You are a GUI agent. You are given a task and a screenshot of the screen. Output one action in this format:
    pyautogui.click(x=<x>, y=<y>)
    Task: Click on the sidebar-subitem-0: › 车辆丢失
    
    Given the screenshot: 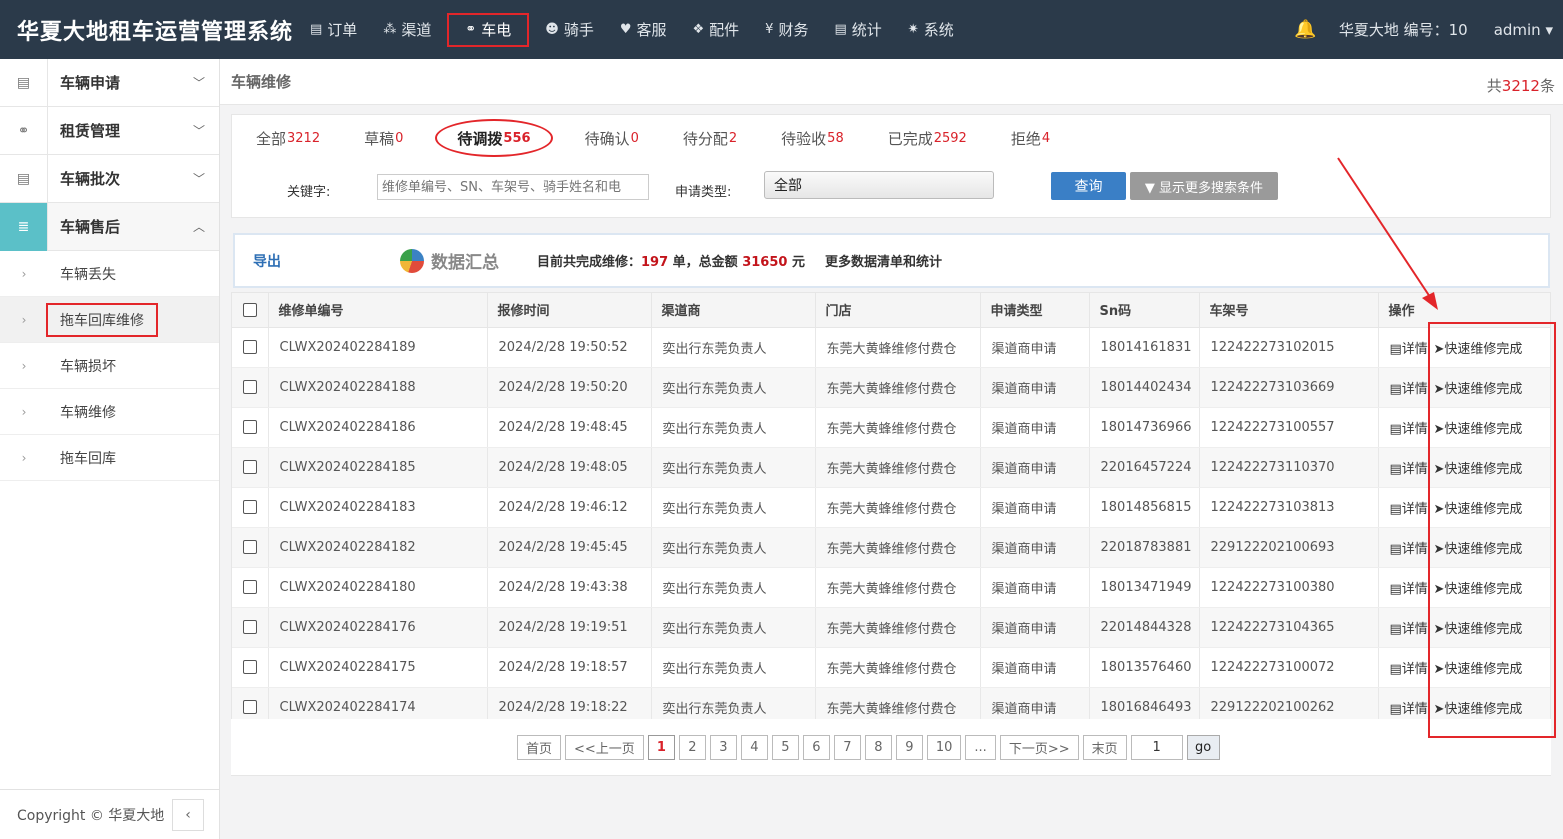 What is the action you would take?
    pyautogui.click(x=109, y=274)
    